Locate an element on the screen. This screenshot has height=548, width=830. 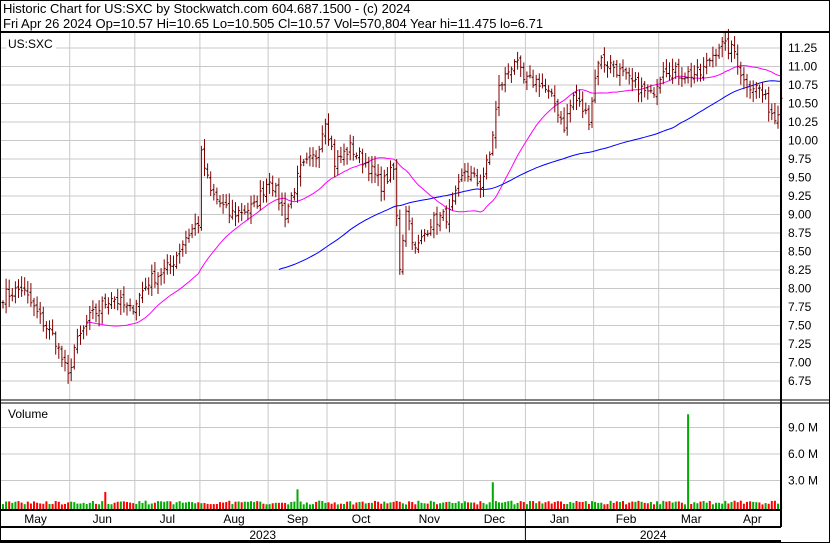
price-tick-label: 7.75 is located at coordinates (800, 307).